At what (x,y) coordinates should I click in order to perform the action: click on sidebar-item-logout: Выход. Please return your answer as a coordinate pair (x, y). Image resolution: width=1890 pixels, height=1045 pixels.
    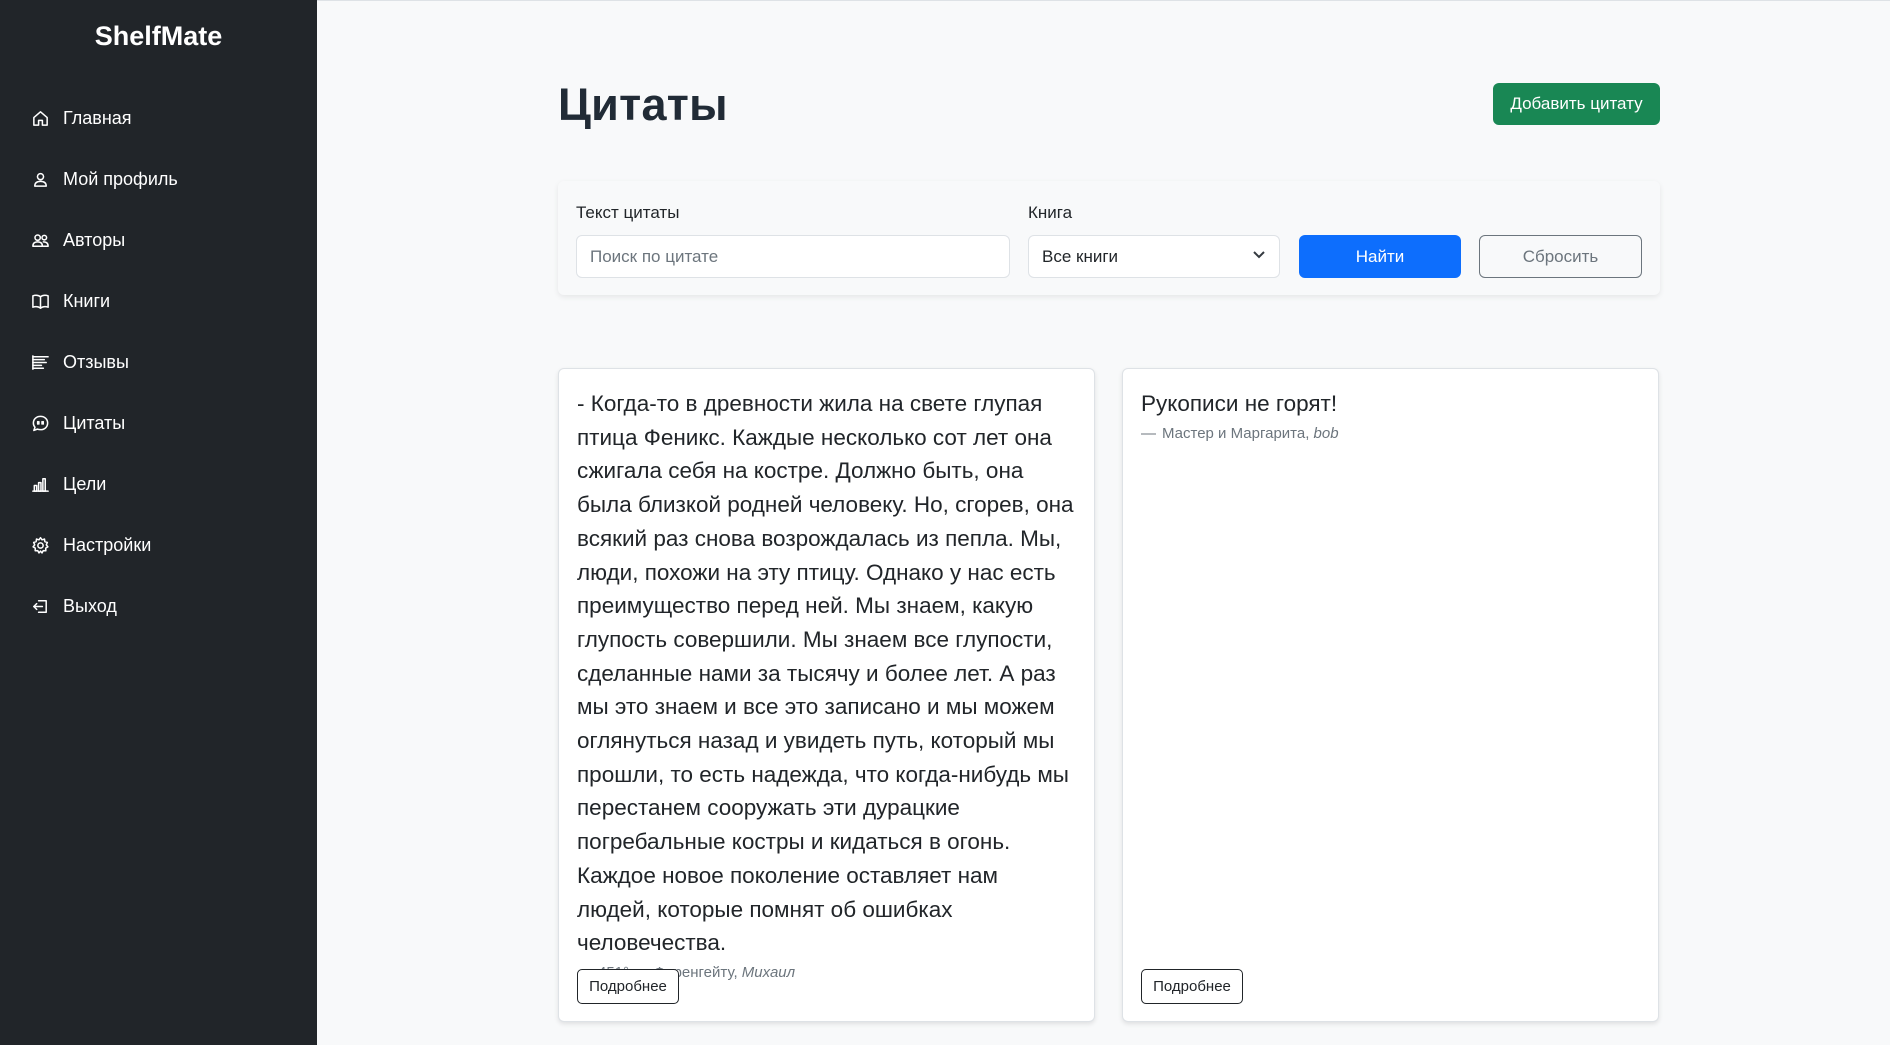
    Looking at the image, I should click on (158, 606).